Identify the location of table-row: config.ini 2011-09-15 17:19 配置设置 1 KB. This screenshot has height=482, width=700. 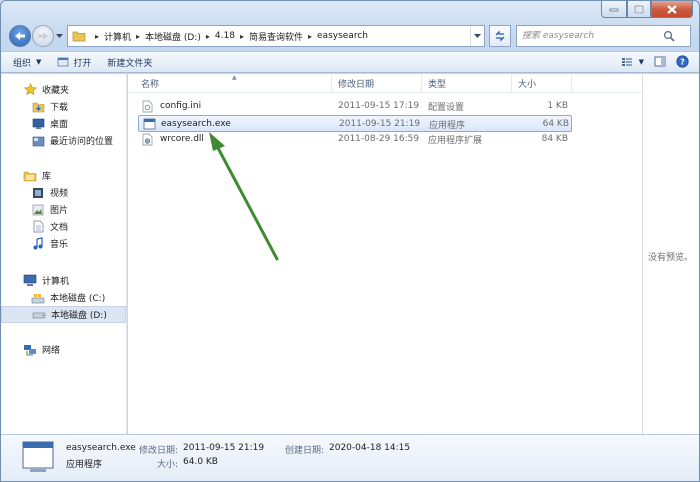
(355, 106).